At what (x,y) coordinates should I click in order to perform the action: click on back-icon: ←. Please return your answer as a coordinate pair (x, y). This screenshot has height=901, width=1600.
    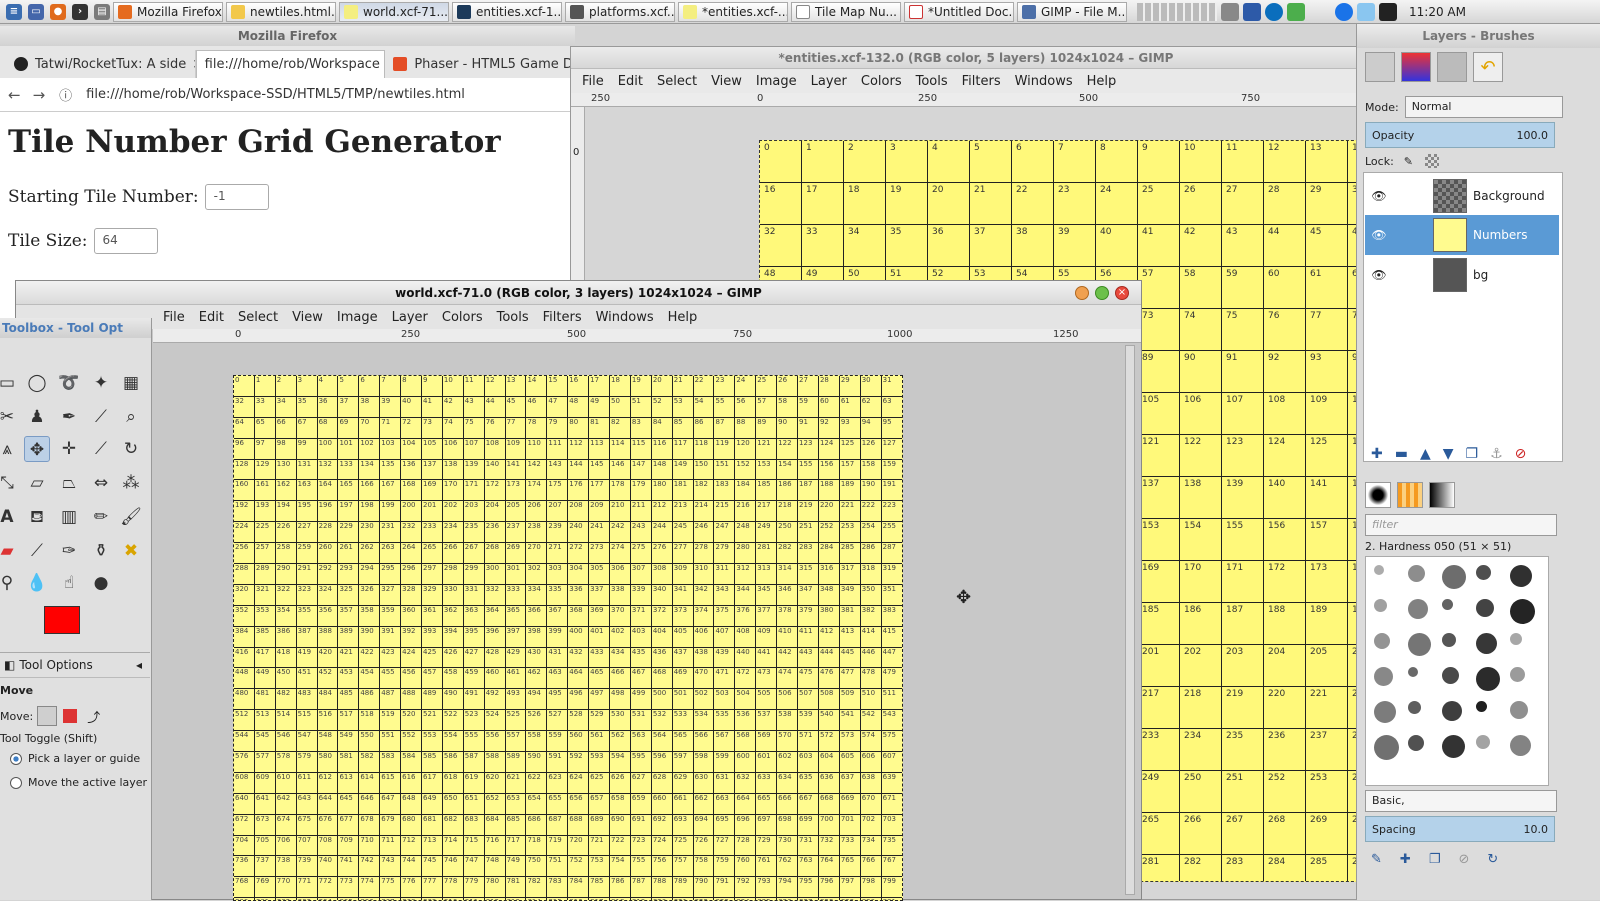
    Looking at the image, I should click on (14, 95).